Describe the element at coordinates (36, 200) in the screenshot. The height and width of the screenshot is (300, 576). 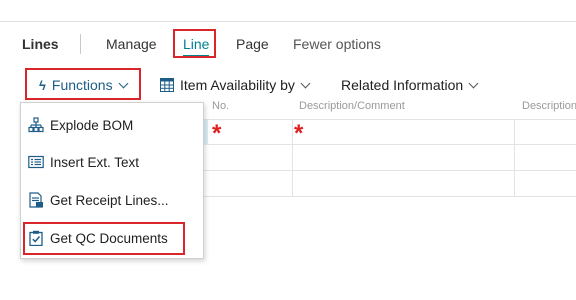
I see `receipt-lines-icon` at that location.